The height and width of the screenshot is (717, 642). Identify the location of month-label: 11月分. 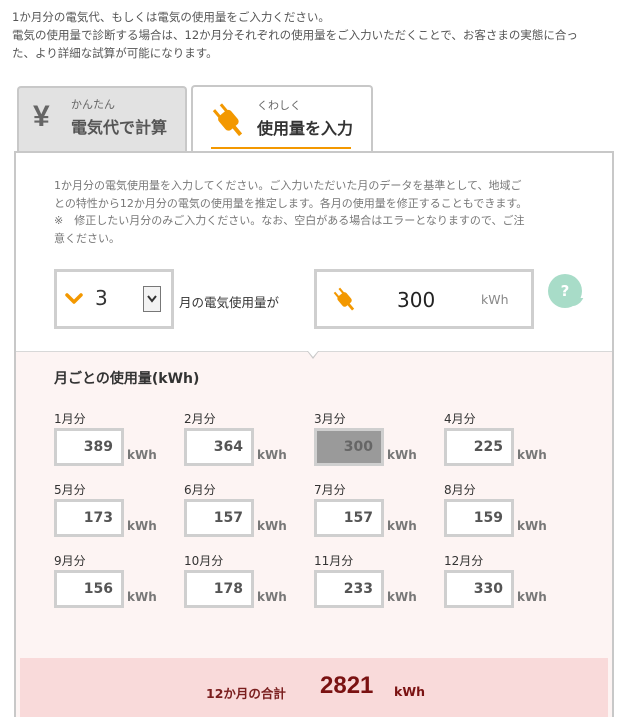
(334, 561).